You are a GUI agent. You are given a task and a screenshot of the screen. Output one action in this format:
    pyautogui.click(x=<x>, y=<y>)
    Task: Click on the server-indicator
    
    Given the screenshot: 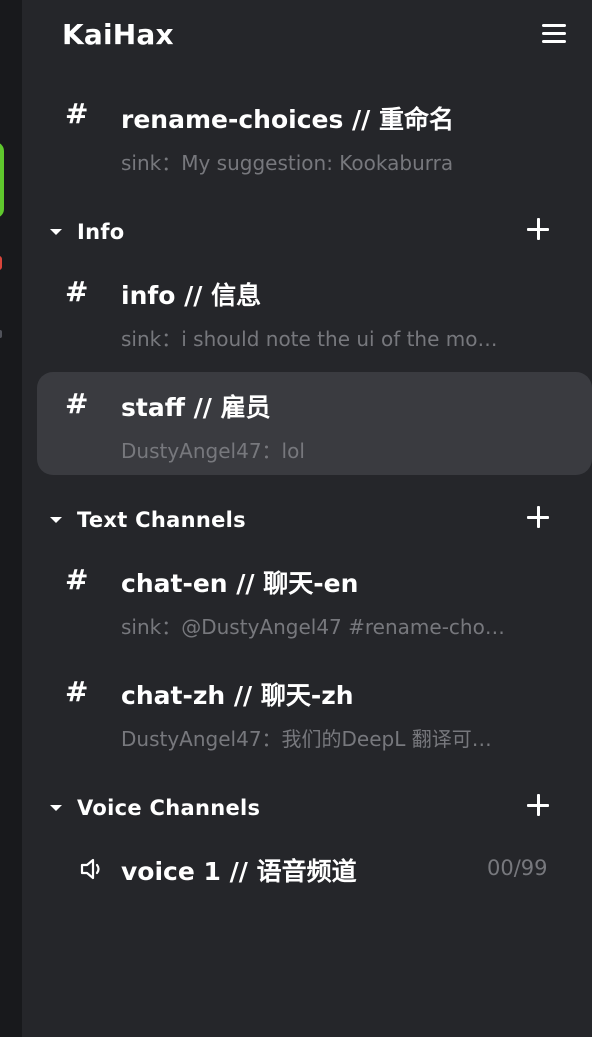 What is the action you would take?
    pyautogui.click(x=1, y=334)
    